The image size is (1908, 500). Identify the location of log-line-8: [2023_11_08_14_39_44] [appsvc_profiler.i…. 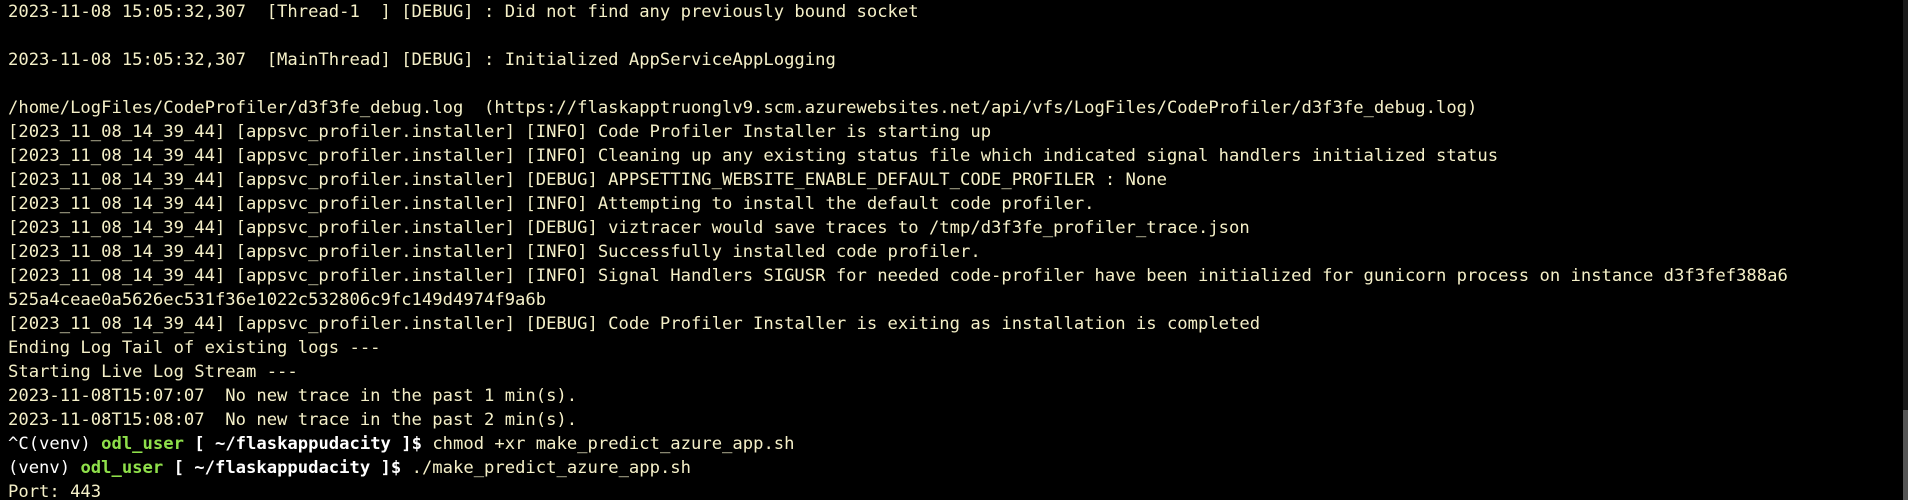
(587, 180).